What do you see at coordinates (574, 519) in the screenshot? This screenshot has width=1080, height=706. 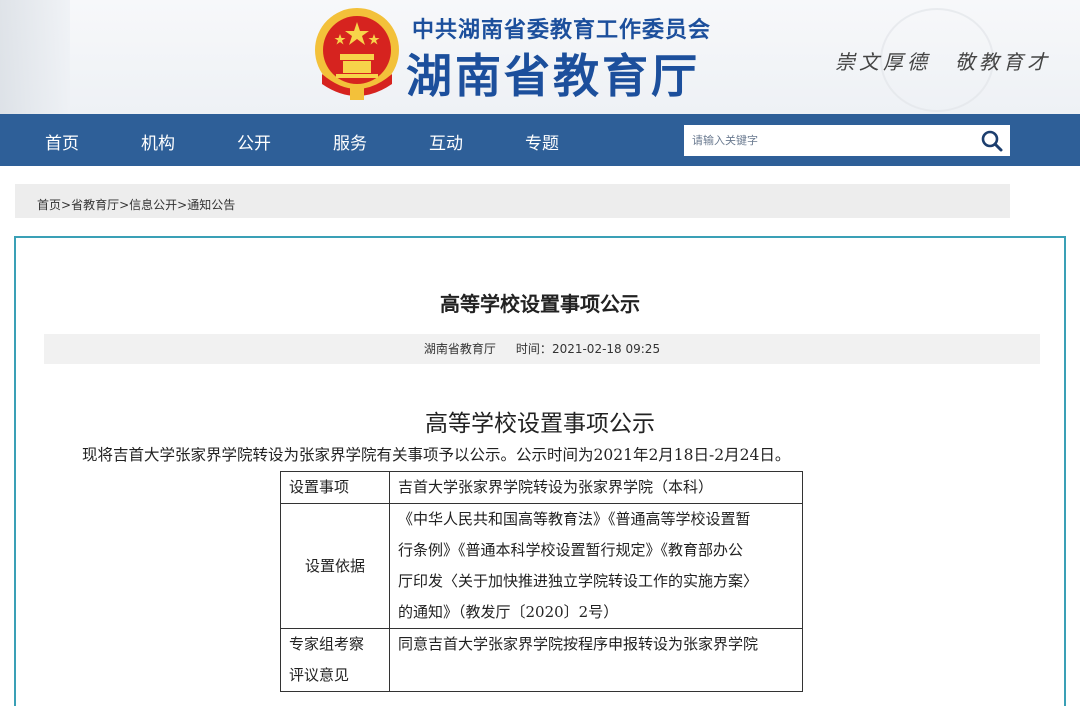 I see `table-value-line: 《中华人民共和国高等教育法》《普通高等学校设置暂` at bounding box center [574, 519].